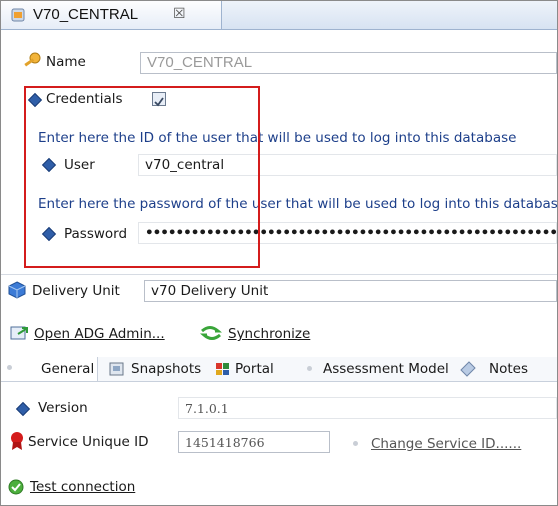 The image size is (558, 506). What do you see at coordinates (269, 334) in the screenshot?
I see `synchronize-link: Synchronize` at bounding box center [269, 334].